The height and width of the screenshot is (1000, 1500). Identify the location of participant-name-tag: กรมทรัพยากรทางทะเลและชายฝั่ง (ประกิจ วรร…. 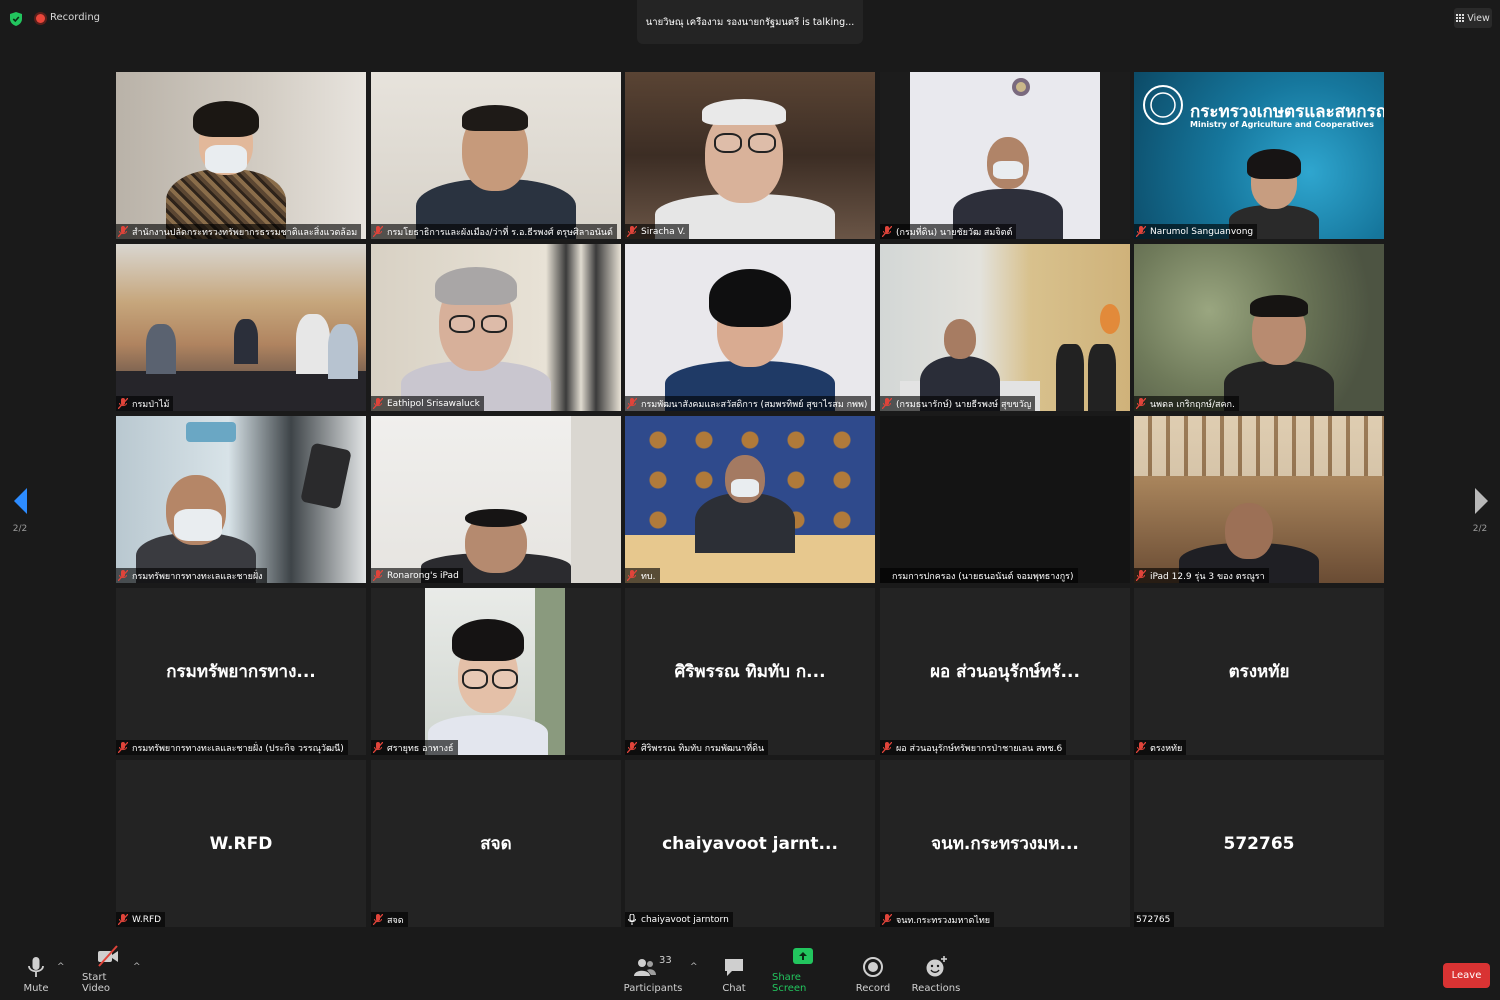
(232, 747).